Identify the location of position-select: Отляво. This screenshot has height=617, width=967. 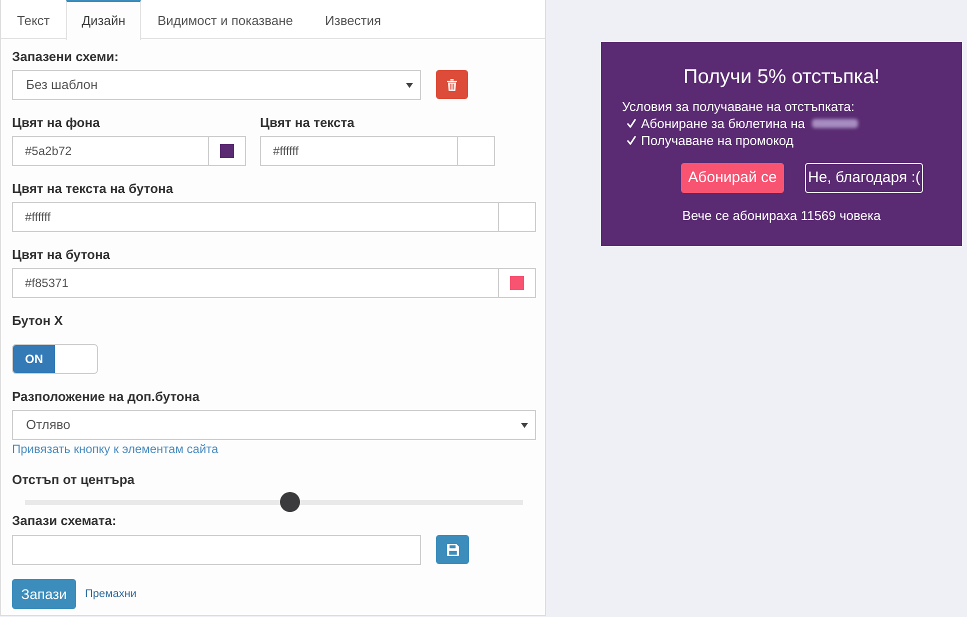
(274, 425).